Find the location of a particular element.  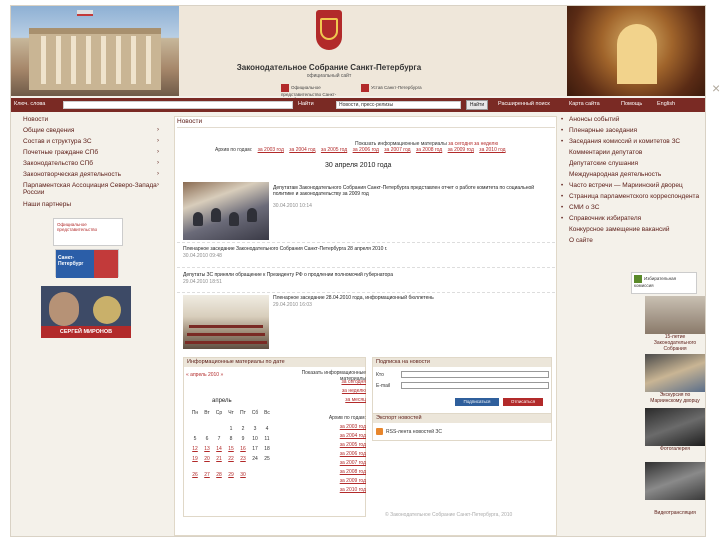

advanced-search-link: Расширенный поиск is located at coordinates (524, 104).